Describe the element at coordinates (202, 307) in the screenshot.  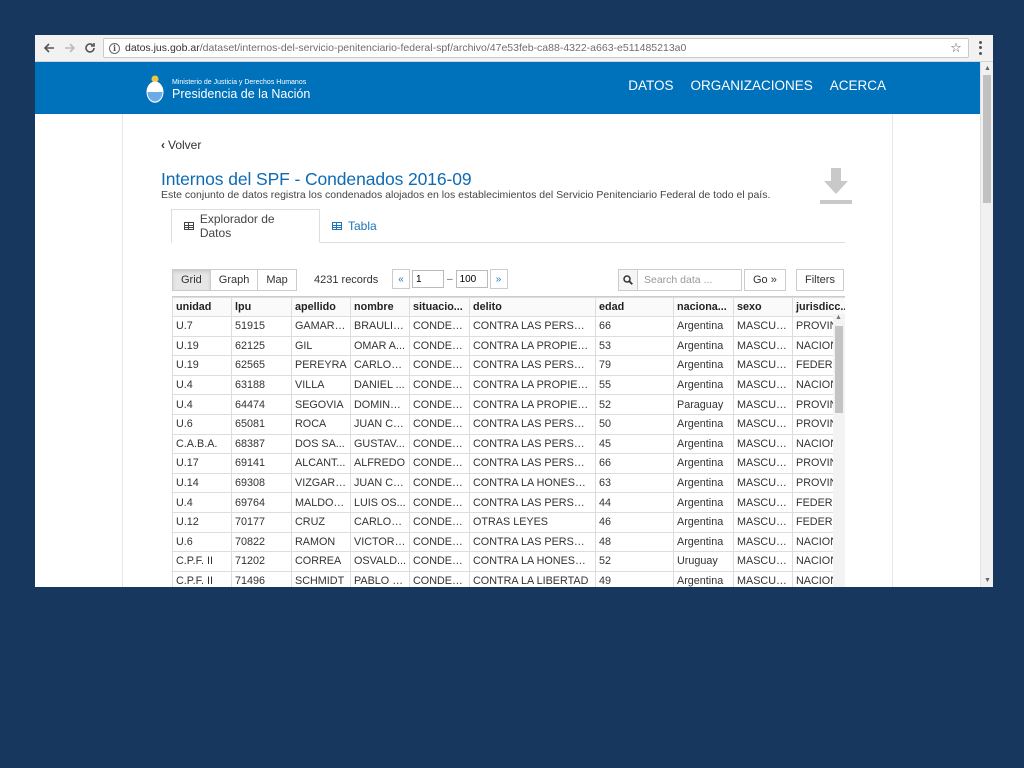
I see `column-header: unidad` at that location.